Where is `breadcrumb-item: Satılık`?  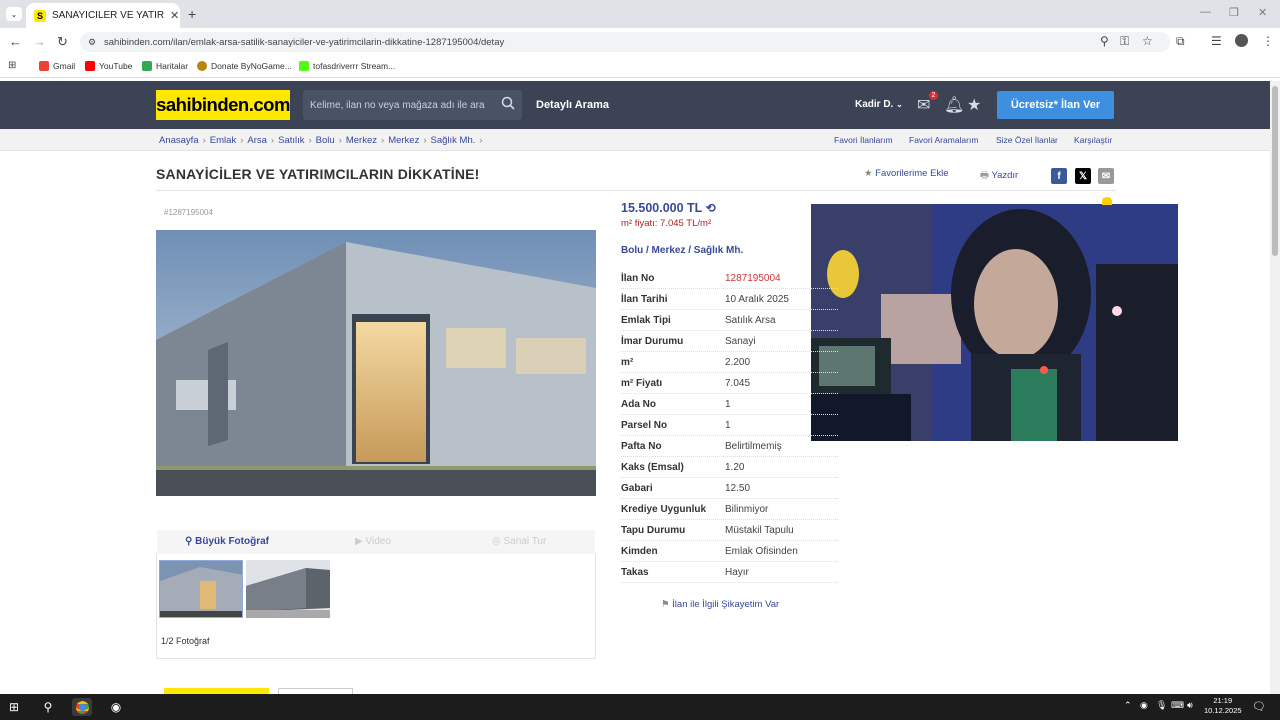
breadcrumb-item: Satılık is located at coordinates (291, 140).